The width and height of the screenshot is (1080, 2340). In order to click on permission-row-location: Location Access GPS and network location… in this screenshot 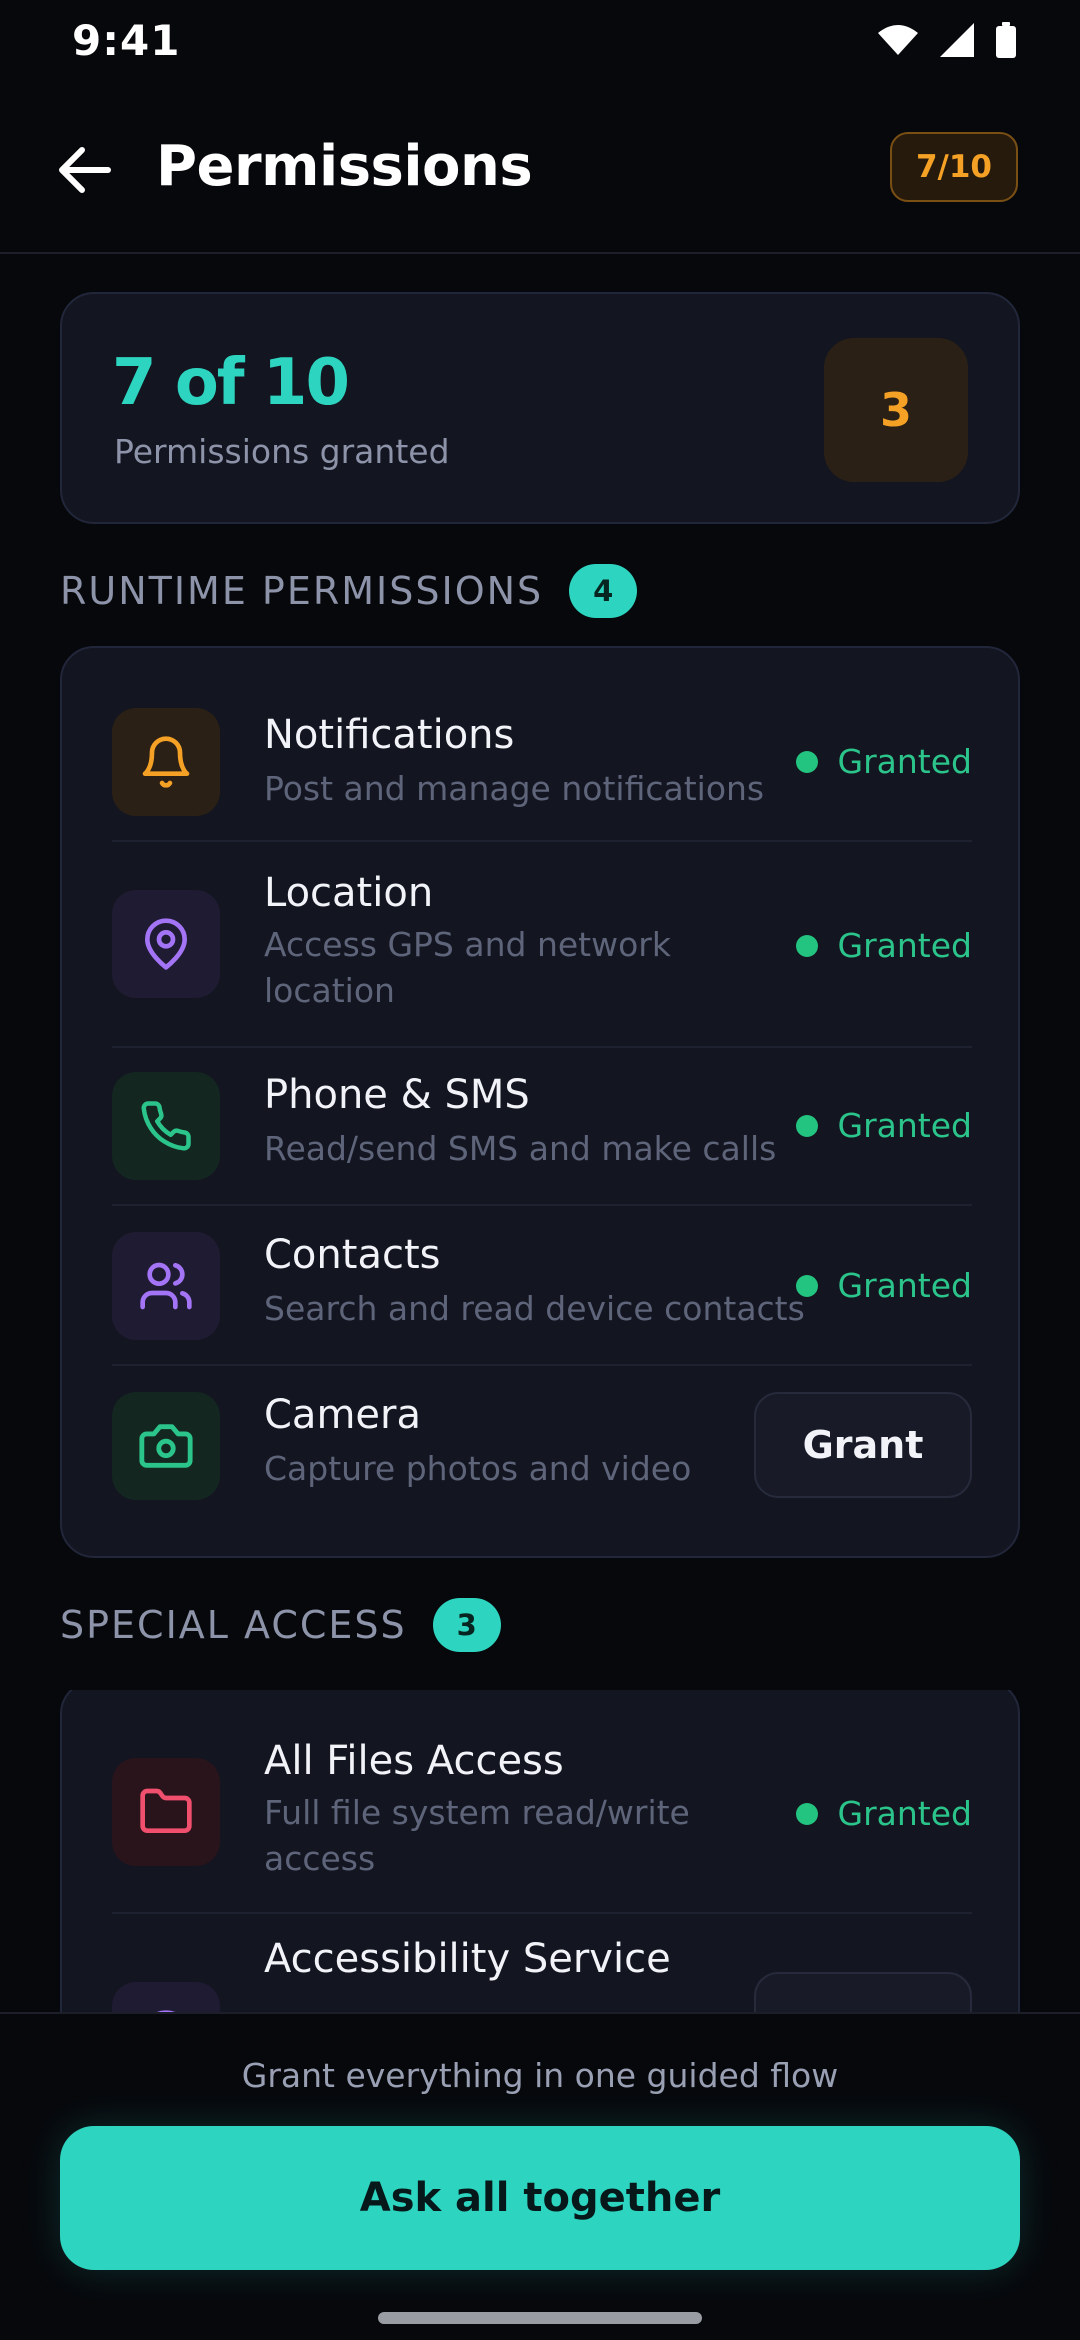, I will do `click(542, 943)`.